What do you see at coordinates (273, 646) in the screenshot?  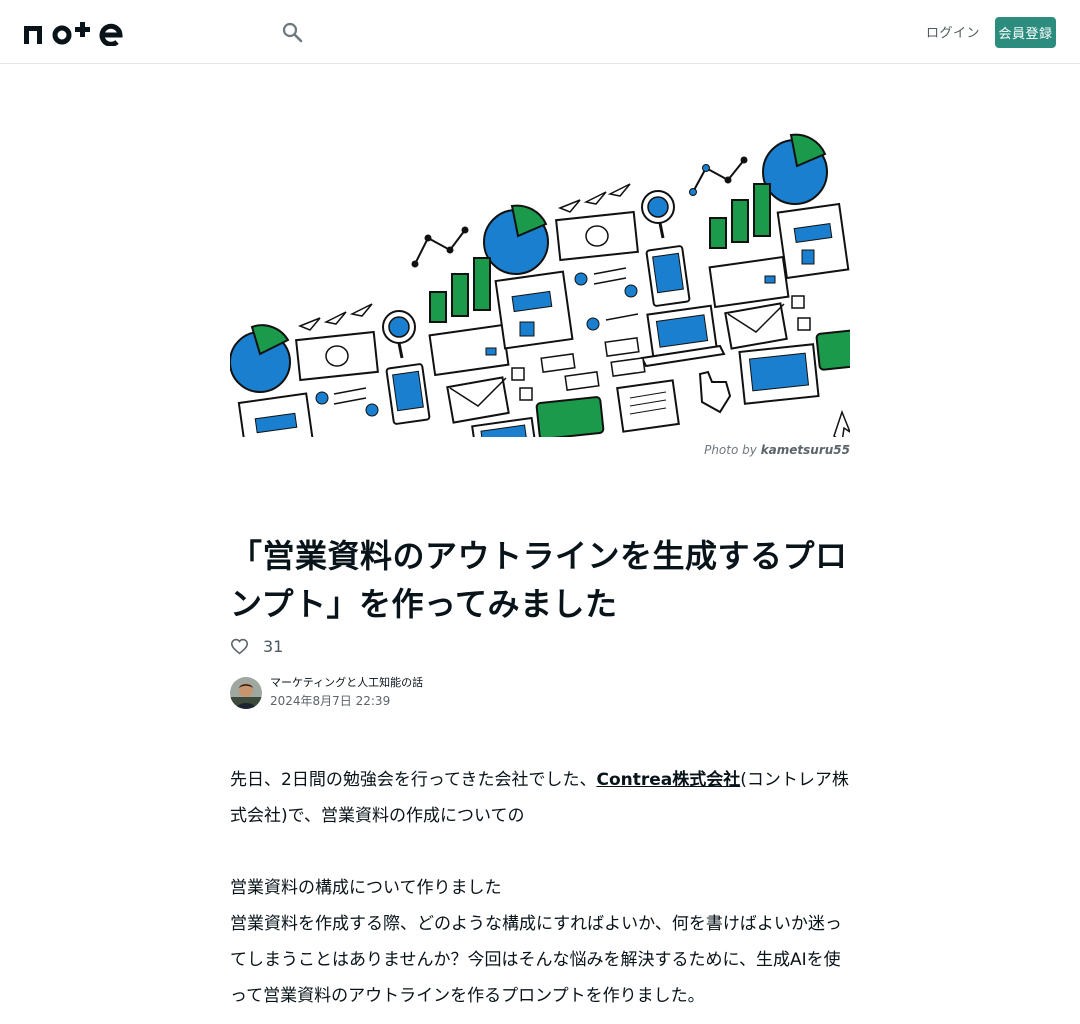 I see `like-count: 31` at bounding box center [273, 646].